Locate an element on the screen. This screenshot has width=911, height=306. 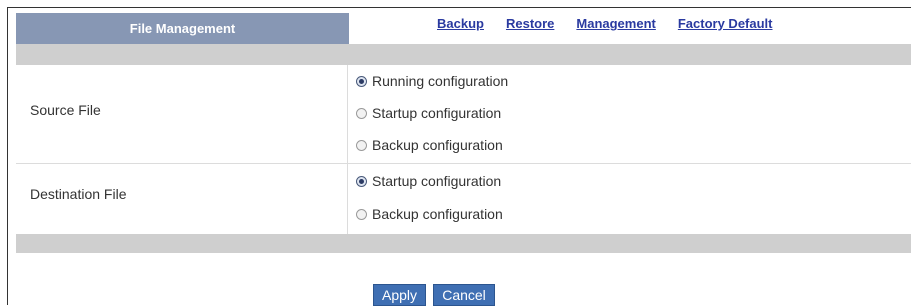
table-header-bar is located at coordinates (463, 54).